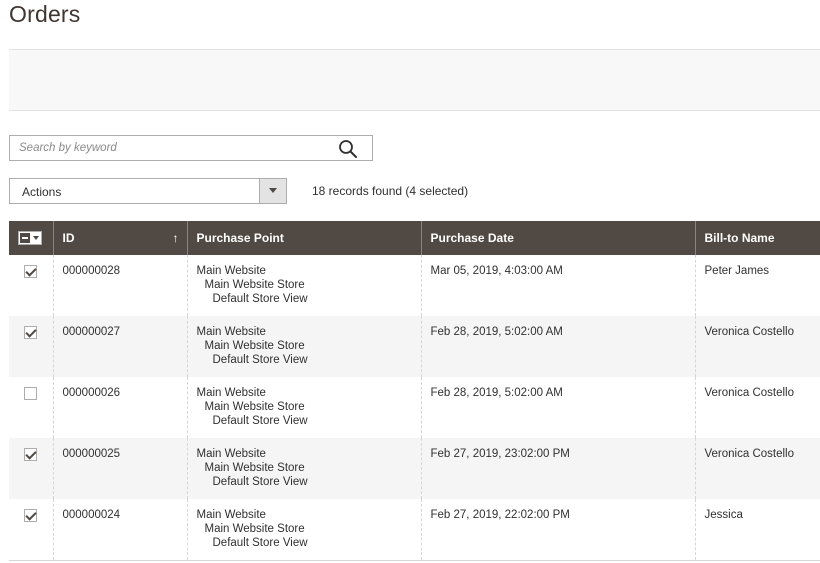  What do you see at coordinates (119, 468) in the screenshot?
I see `cell-id: 000000025` at bounding box center [119, 468].